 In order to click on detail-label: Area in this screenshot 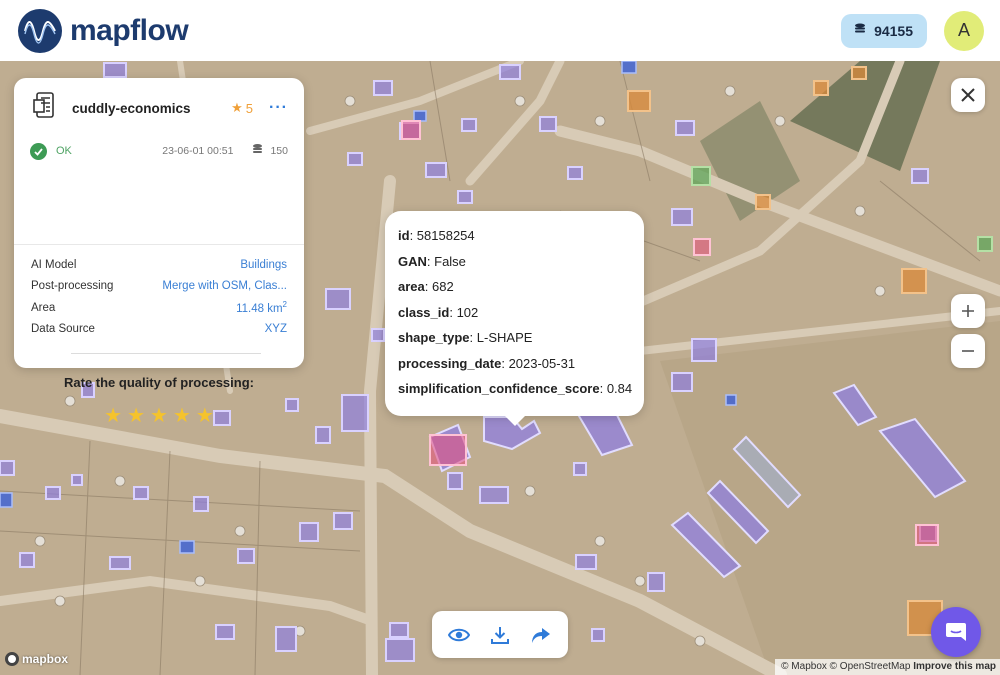, I will do `click(43, 307)`.